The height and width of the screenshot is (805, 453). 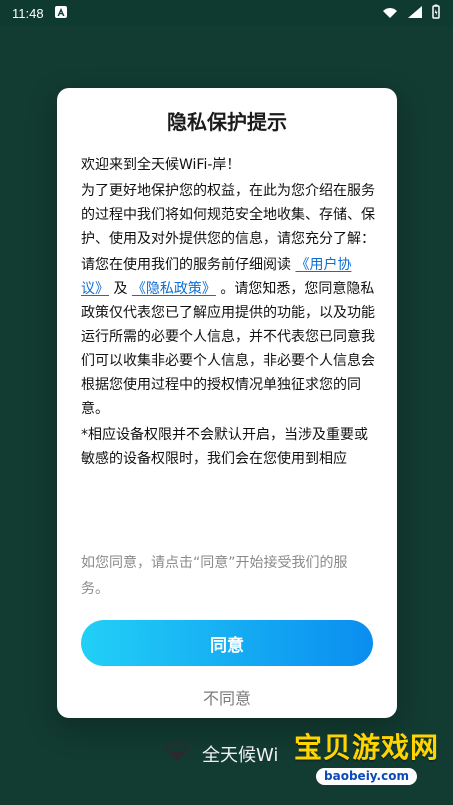 I want to click on welcome-paragraph: 欢迎来到全天候WiFi-岸！, so click(x=161, y=165).